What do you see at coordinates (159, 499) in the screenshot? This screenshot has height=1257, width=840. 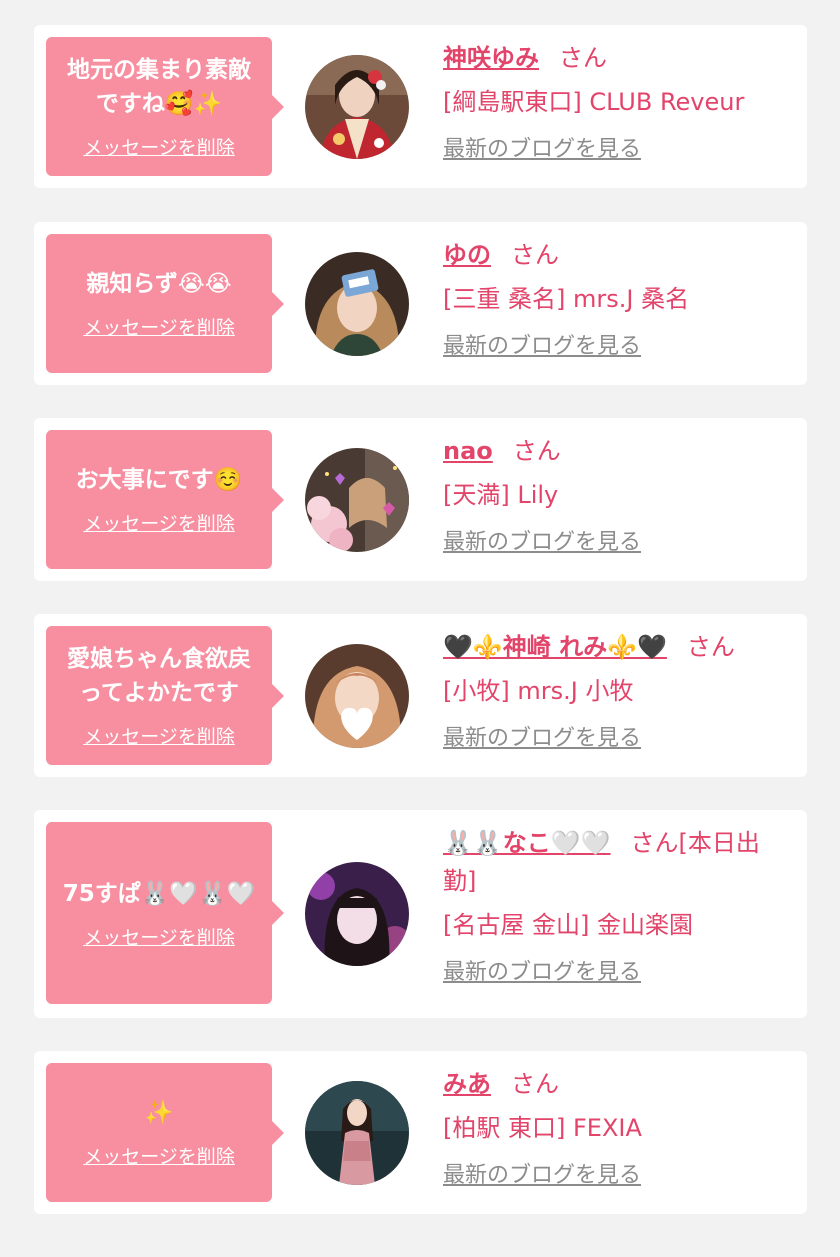 I see `message-bubble: お大事にです☺️ メッセージを削除` at bounding box center [159, 499].